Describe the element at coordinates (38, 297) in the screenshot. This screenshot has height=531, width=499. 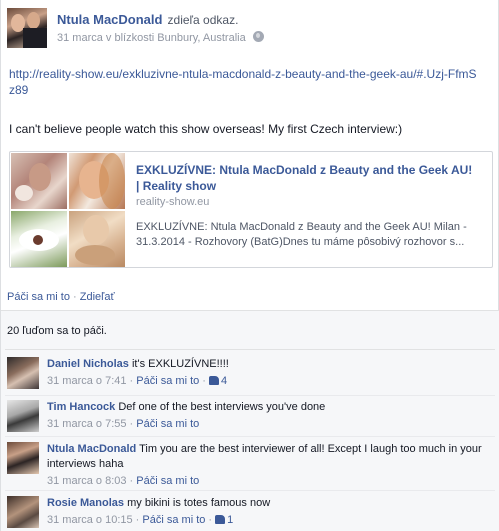
I see `like-link: Páči sa mi to` at that location.